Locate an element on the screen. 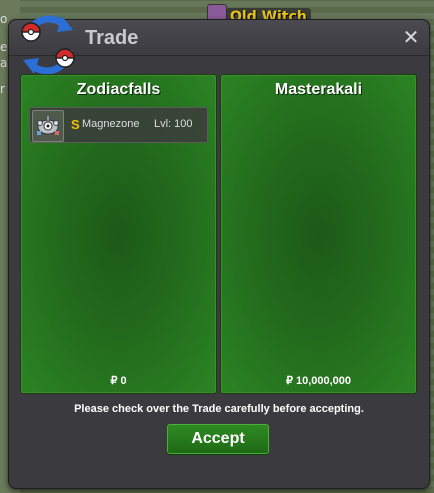 Image resolution: width=434 pixels, height=493 pixels. item-level: Lvl: 100 is located at coordinates (173, 124).